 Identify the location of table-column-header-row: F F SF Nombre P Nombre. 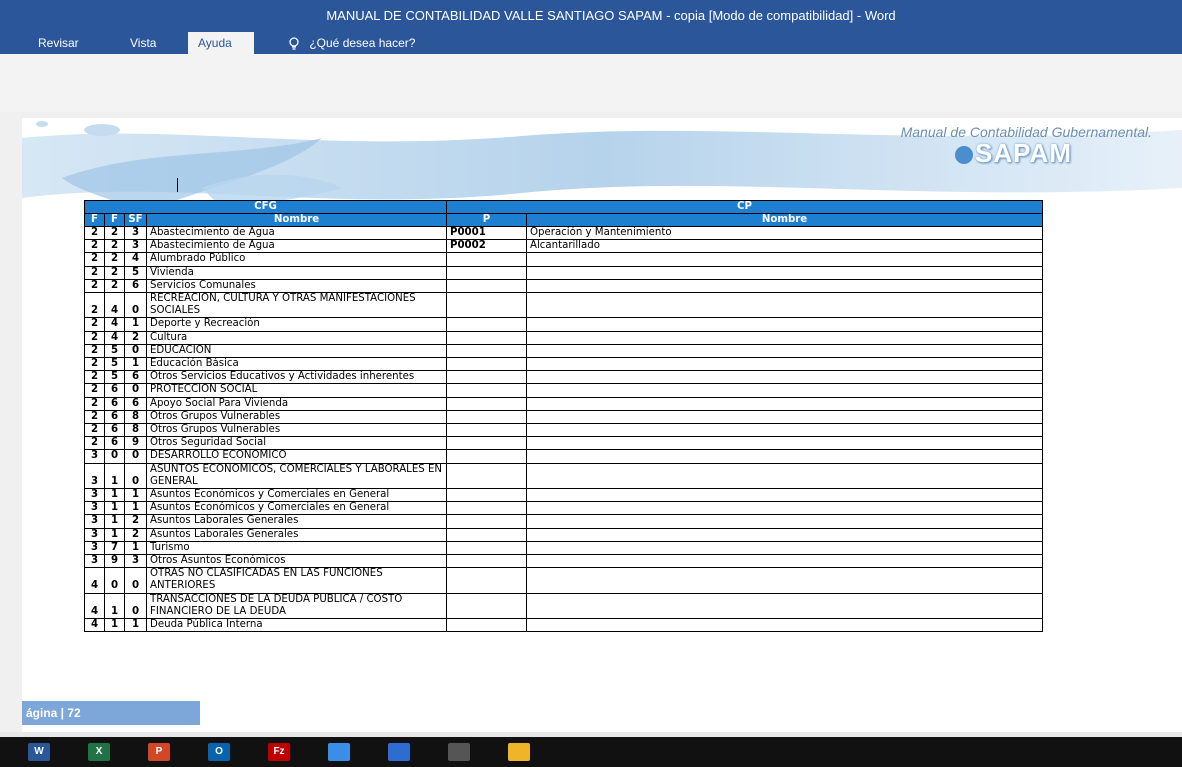
(563, 220).